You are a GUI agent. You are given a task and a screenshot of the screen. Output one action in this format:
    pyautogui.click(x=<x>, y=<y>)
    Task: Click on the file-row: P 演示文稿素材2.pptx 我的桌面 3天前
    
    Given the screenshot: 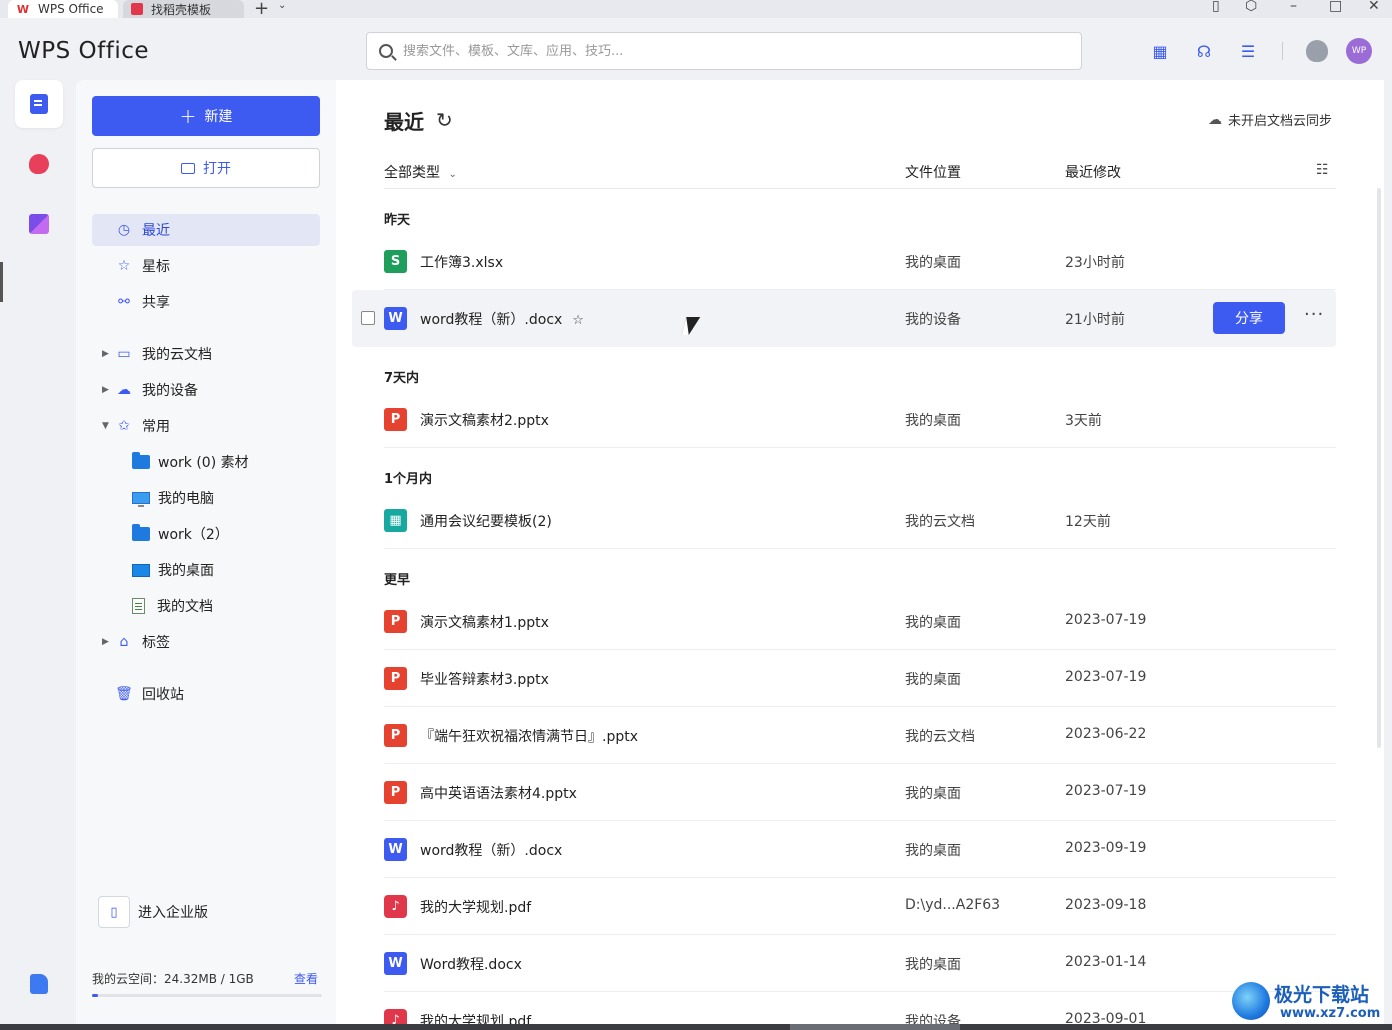 What is the action you would take?
    pyautogui.click(x=860, y=419)
    